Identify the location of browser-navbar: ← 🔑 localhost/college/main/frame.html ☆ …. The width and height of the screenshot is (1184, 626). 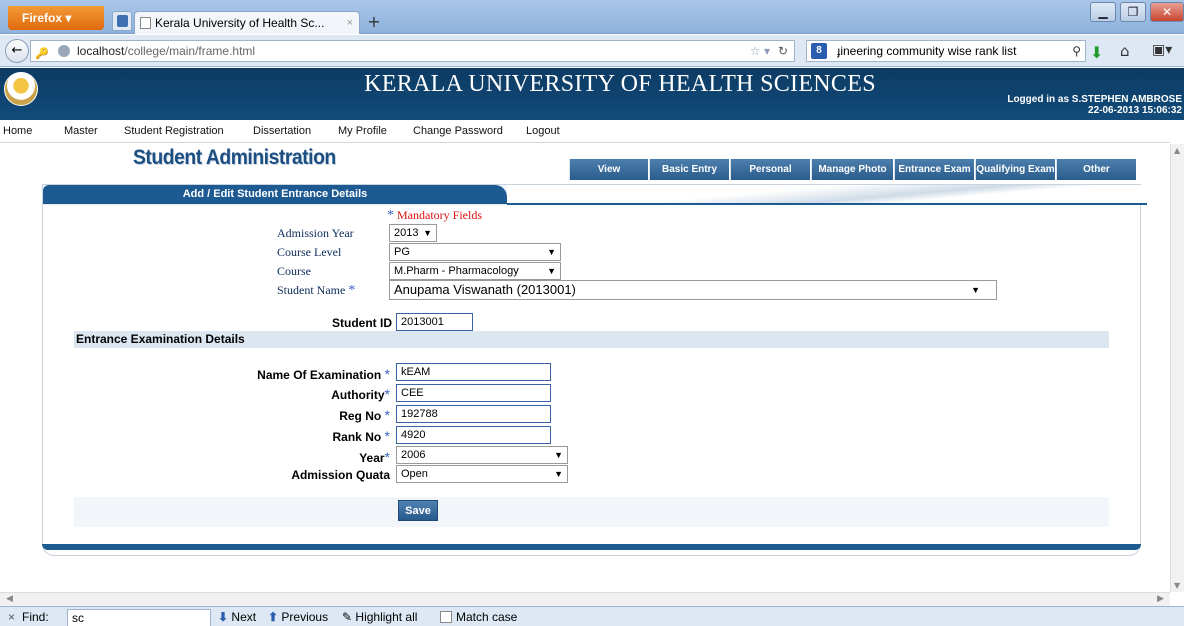
(592, 51).